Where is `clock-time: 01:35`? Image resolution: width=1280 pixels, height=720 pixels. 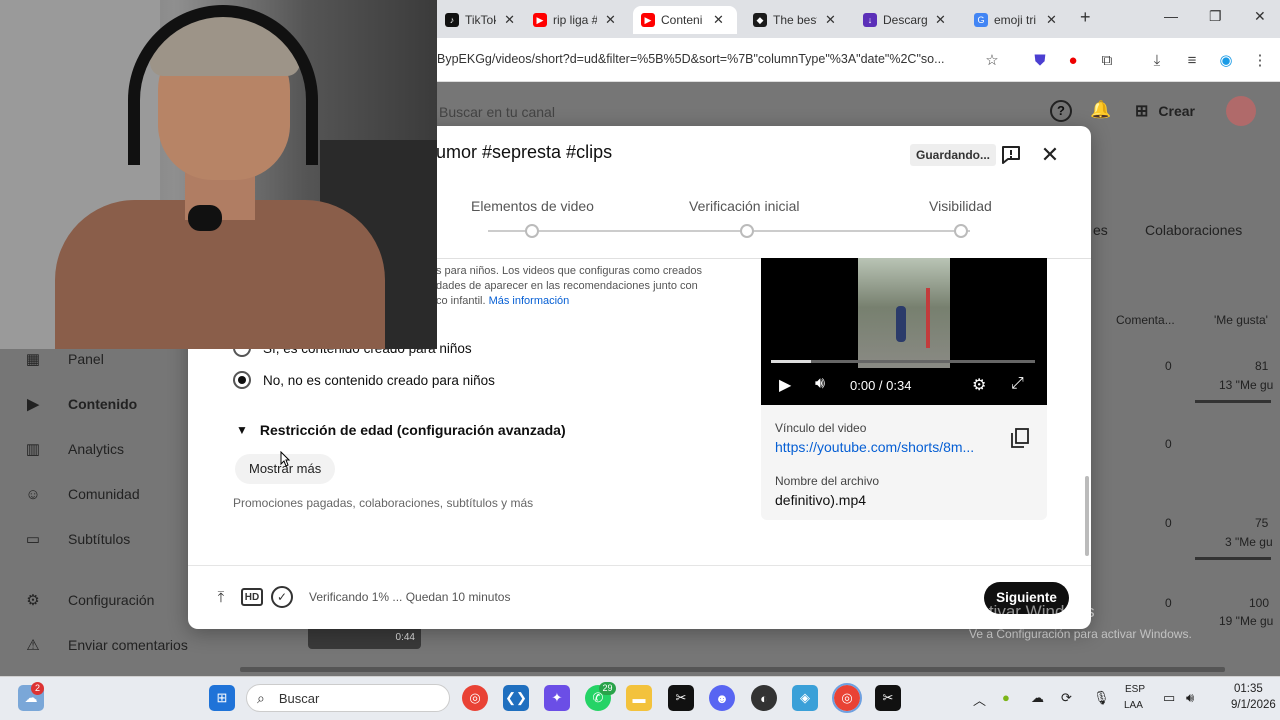 clock-time: 01:35 is located at coordinates (1248, 689).